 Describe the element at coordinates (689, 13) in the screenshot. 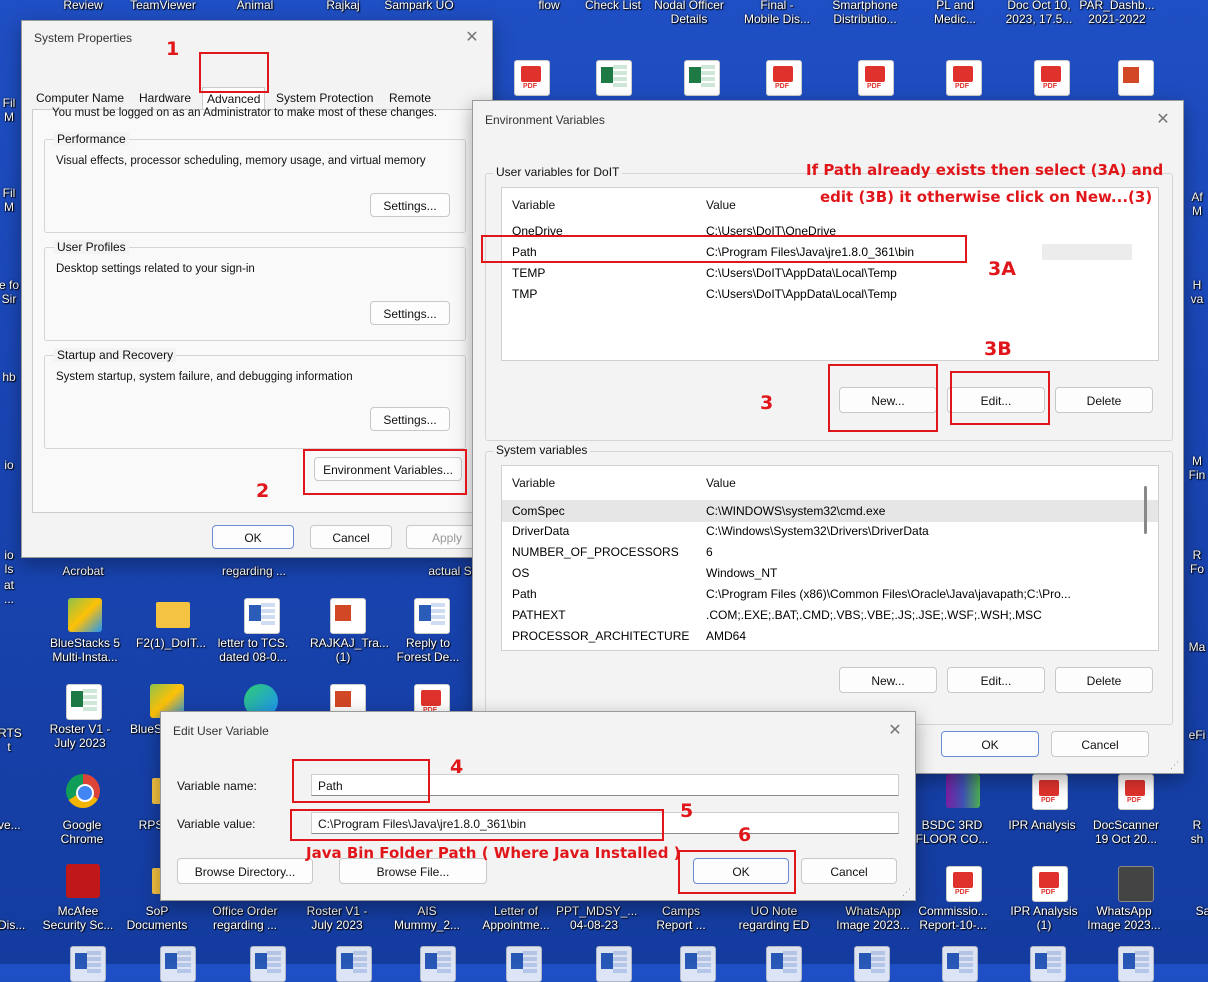

I see `desktop-icon-label: Nodal Officer Details` at that location.